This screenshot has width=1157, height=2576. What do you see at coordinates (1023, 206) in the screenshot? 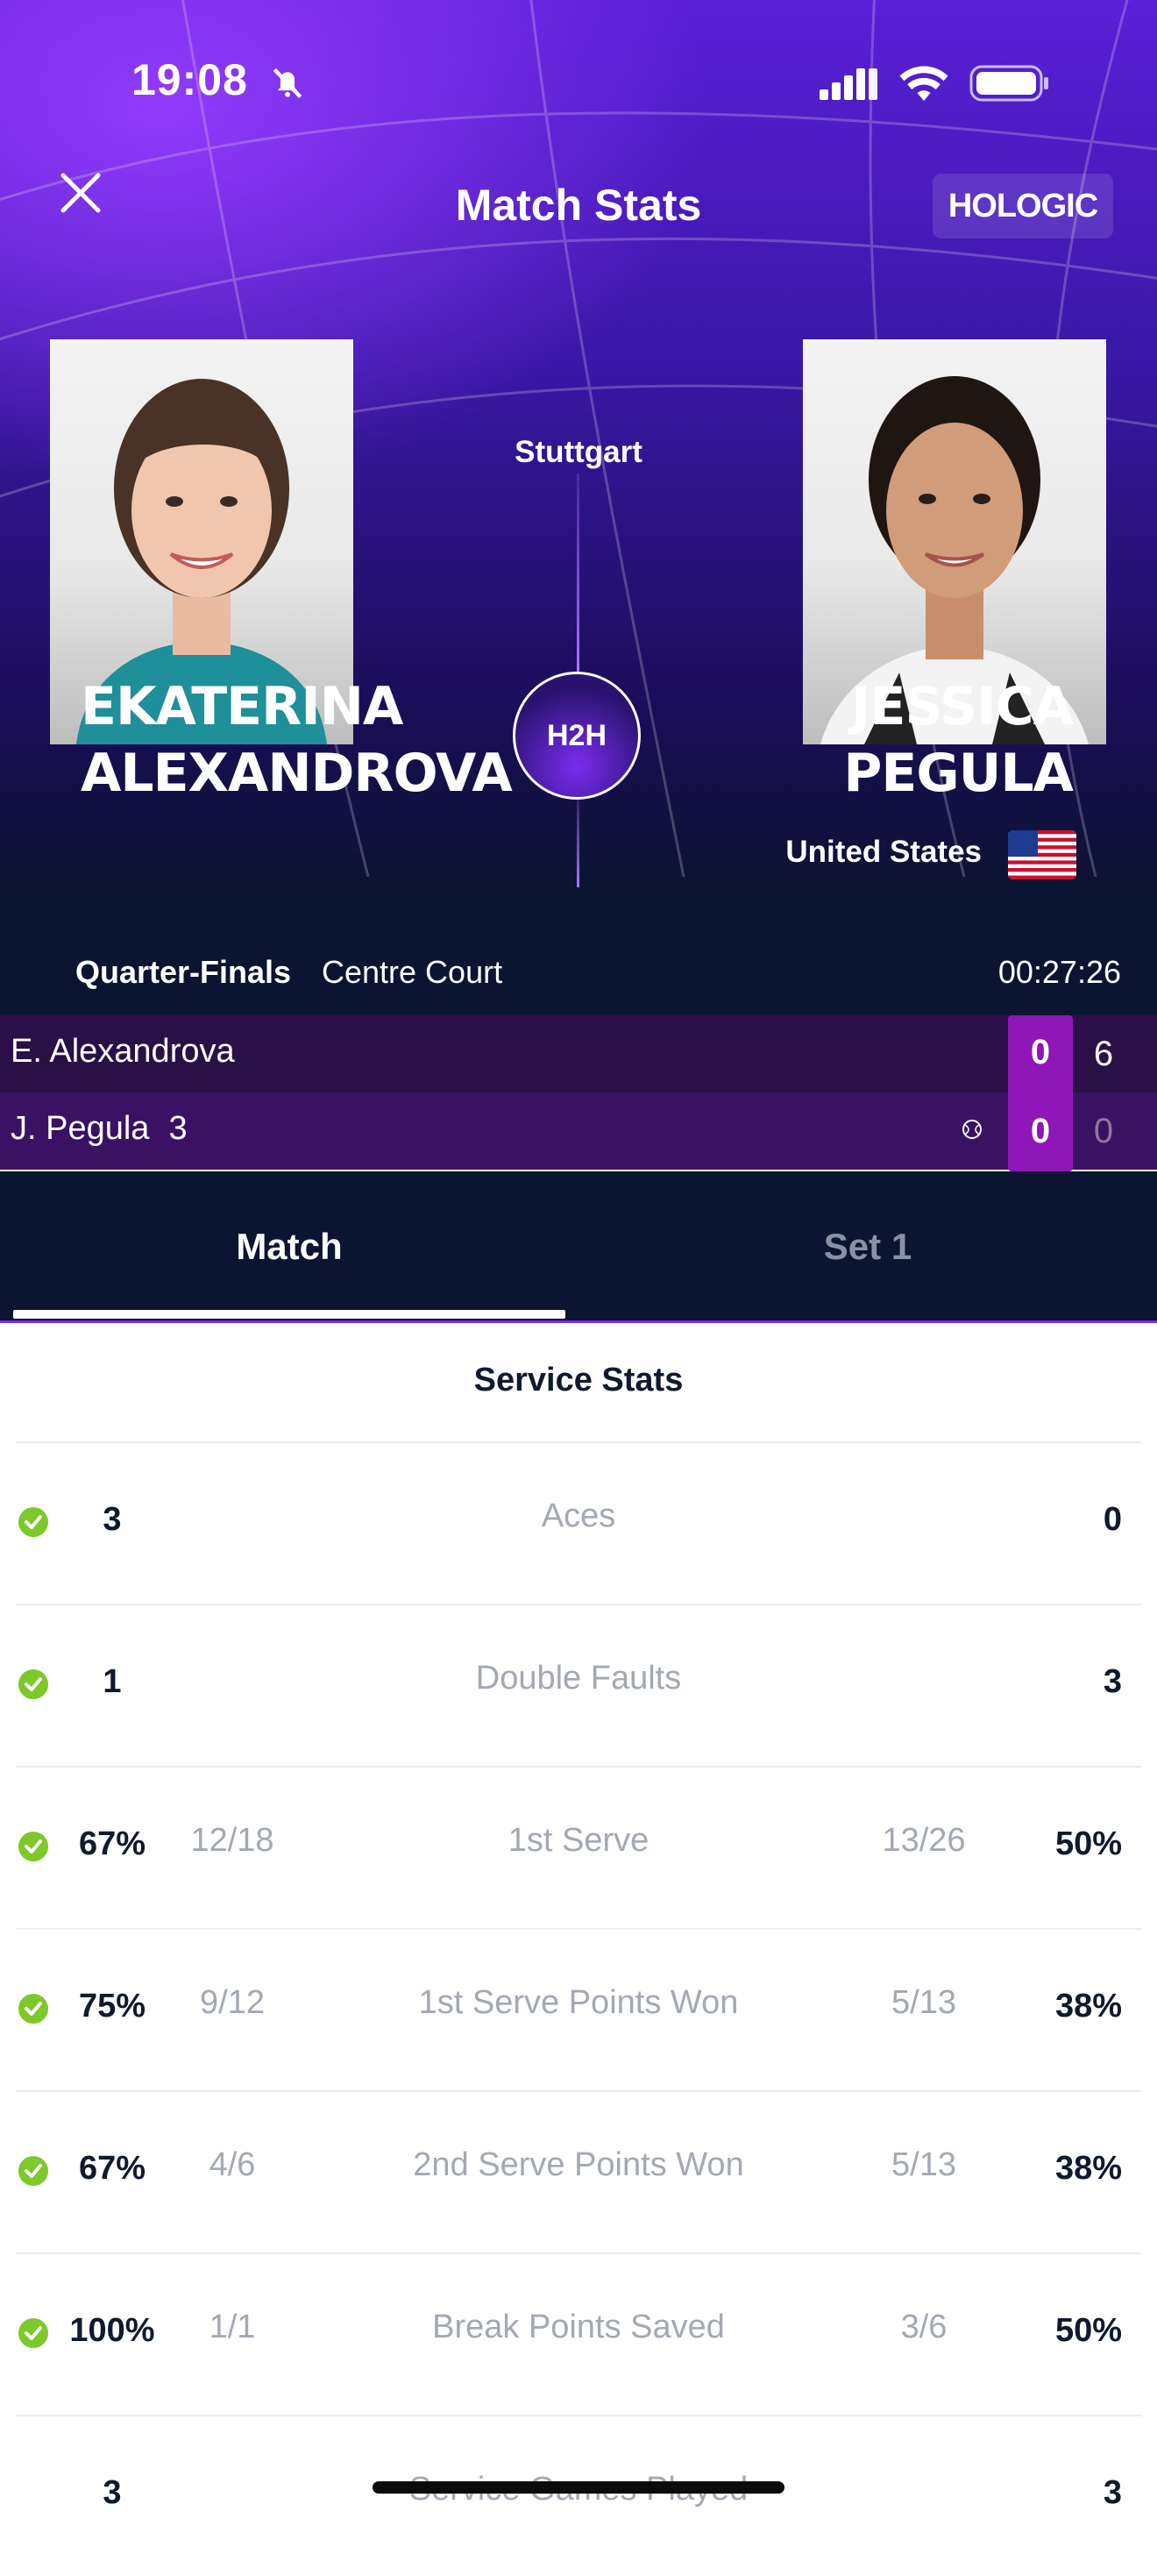
I see `sponsor-logo: HOLOGIC` at bounding box center [1023, 206].